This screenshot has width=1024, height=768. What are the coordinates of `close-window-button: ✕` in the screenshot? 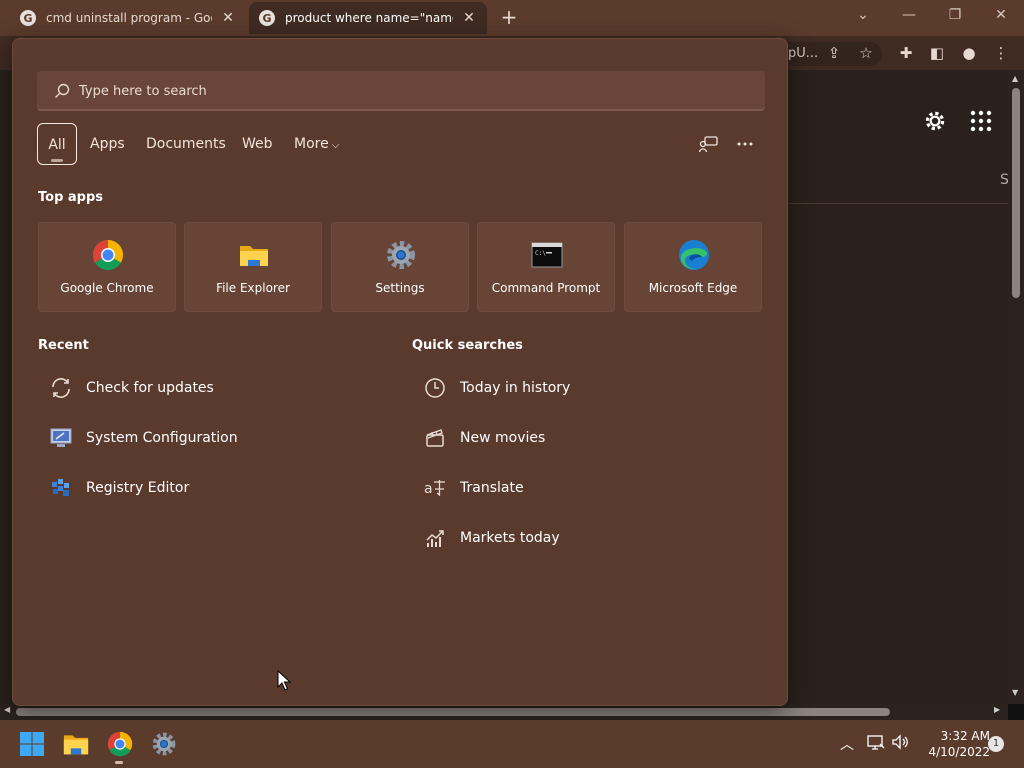 It's located at (1001, 15).